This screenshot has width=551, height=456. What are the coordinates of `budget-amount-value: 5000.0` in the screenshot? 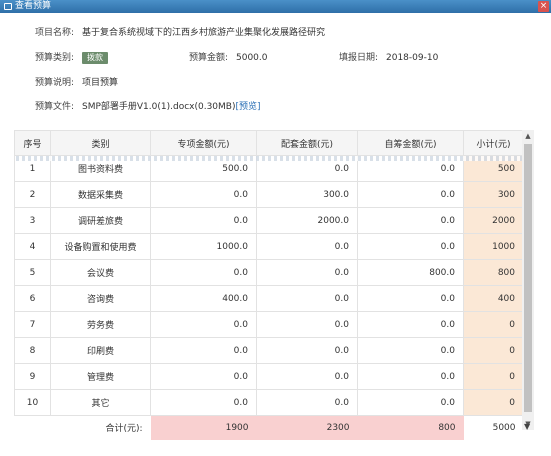 It's located at (252, 58).